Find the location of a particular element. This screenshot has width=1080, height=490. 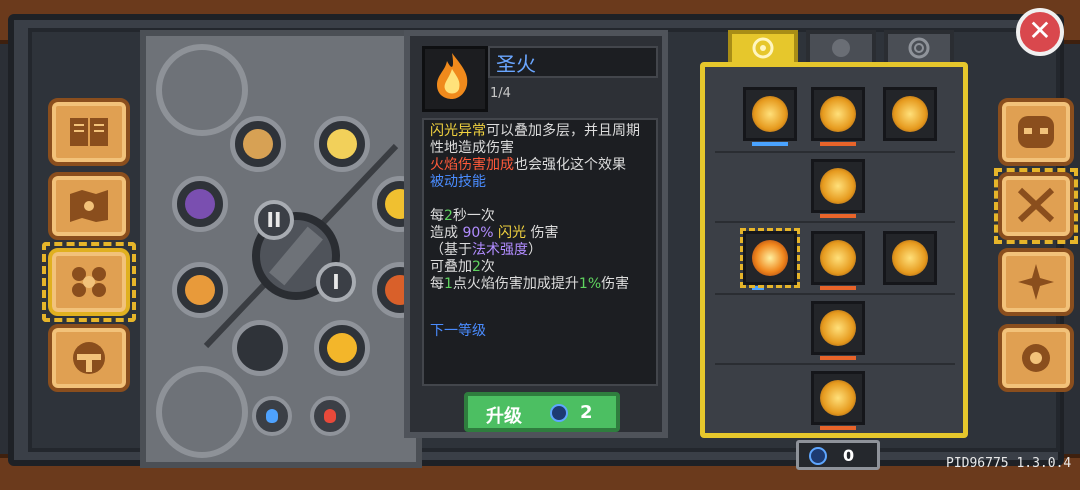

tab-talents is located at coordinates (89, 282).